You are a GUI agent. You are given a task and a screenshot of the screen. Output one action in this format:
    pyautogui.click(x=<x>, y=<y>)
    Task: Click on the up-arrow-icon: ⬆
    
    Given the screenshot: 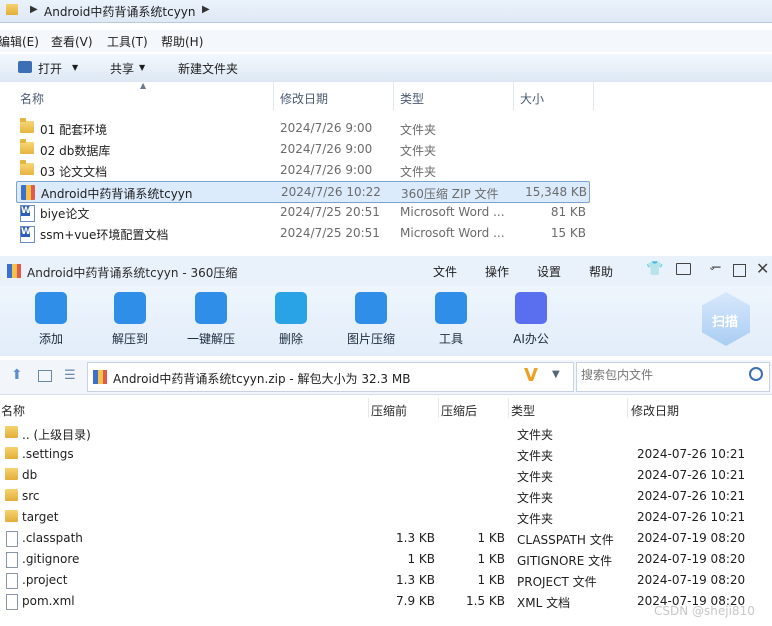 What is the action you would take?
    pyautogui.click(x=17, y=375)
    